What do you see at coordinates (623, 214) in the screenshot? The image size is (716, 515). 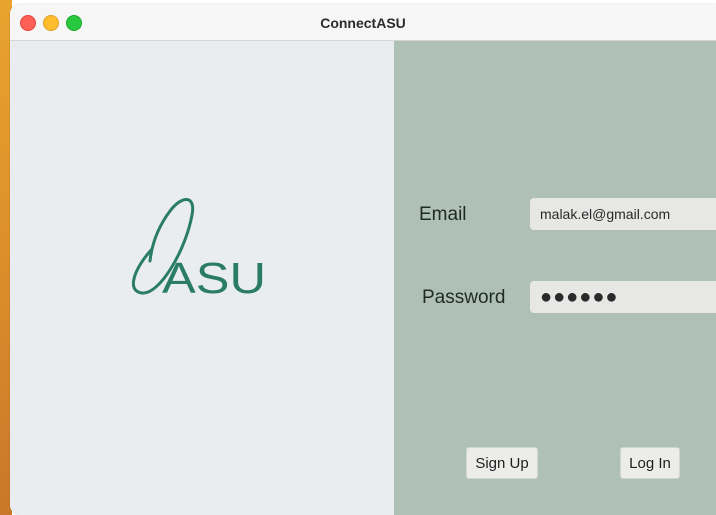 I see `email-field` at bounding box center [623, 214].